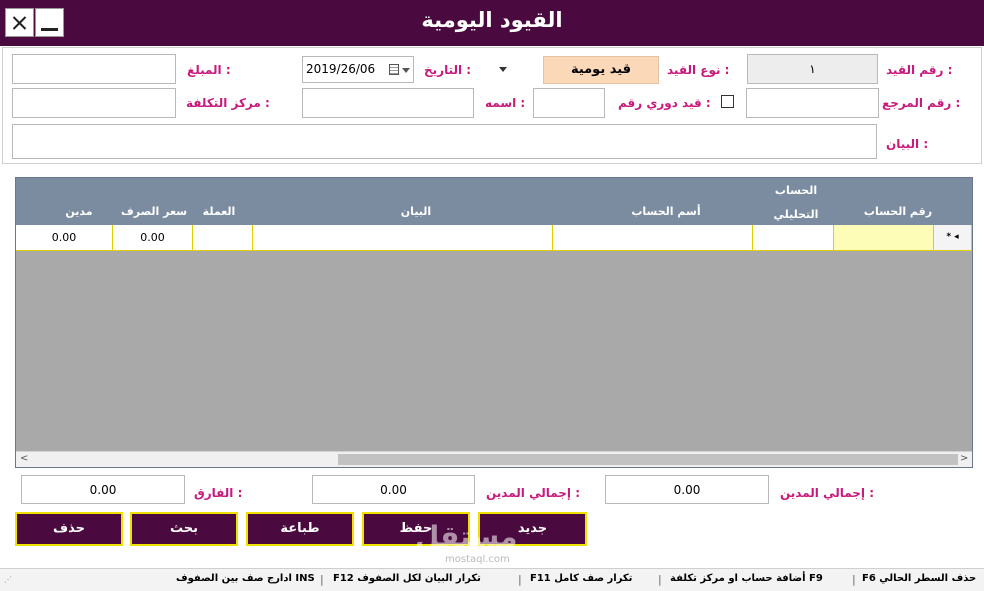 The image size is (984, 591). What do you see at coordinates (49, 22) in the screenshot?
I see `minimize-button` at bounding box center [49, 22].